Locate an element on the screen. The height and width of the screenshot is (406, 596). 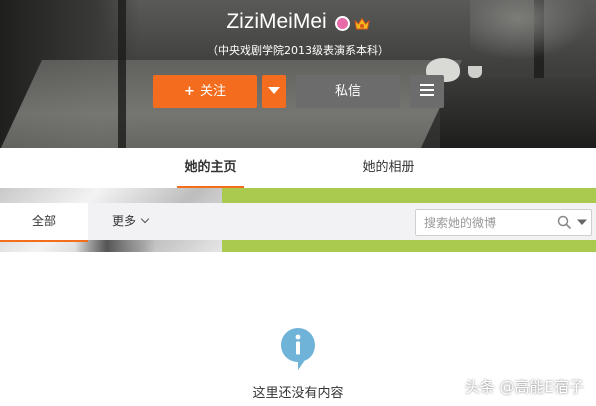
profile-description: （中央戏剧学院2013级表演系本科） is located at coordinates (298, 50).